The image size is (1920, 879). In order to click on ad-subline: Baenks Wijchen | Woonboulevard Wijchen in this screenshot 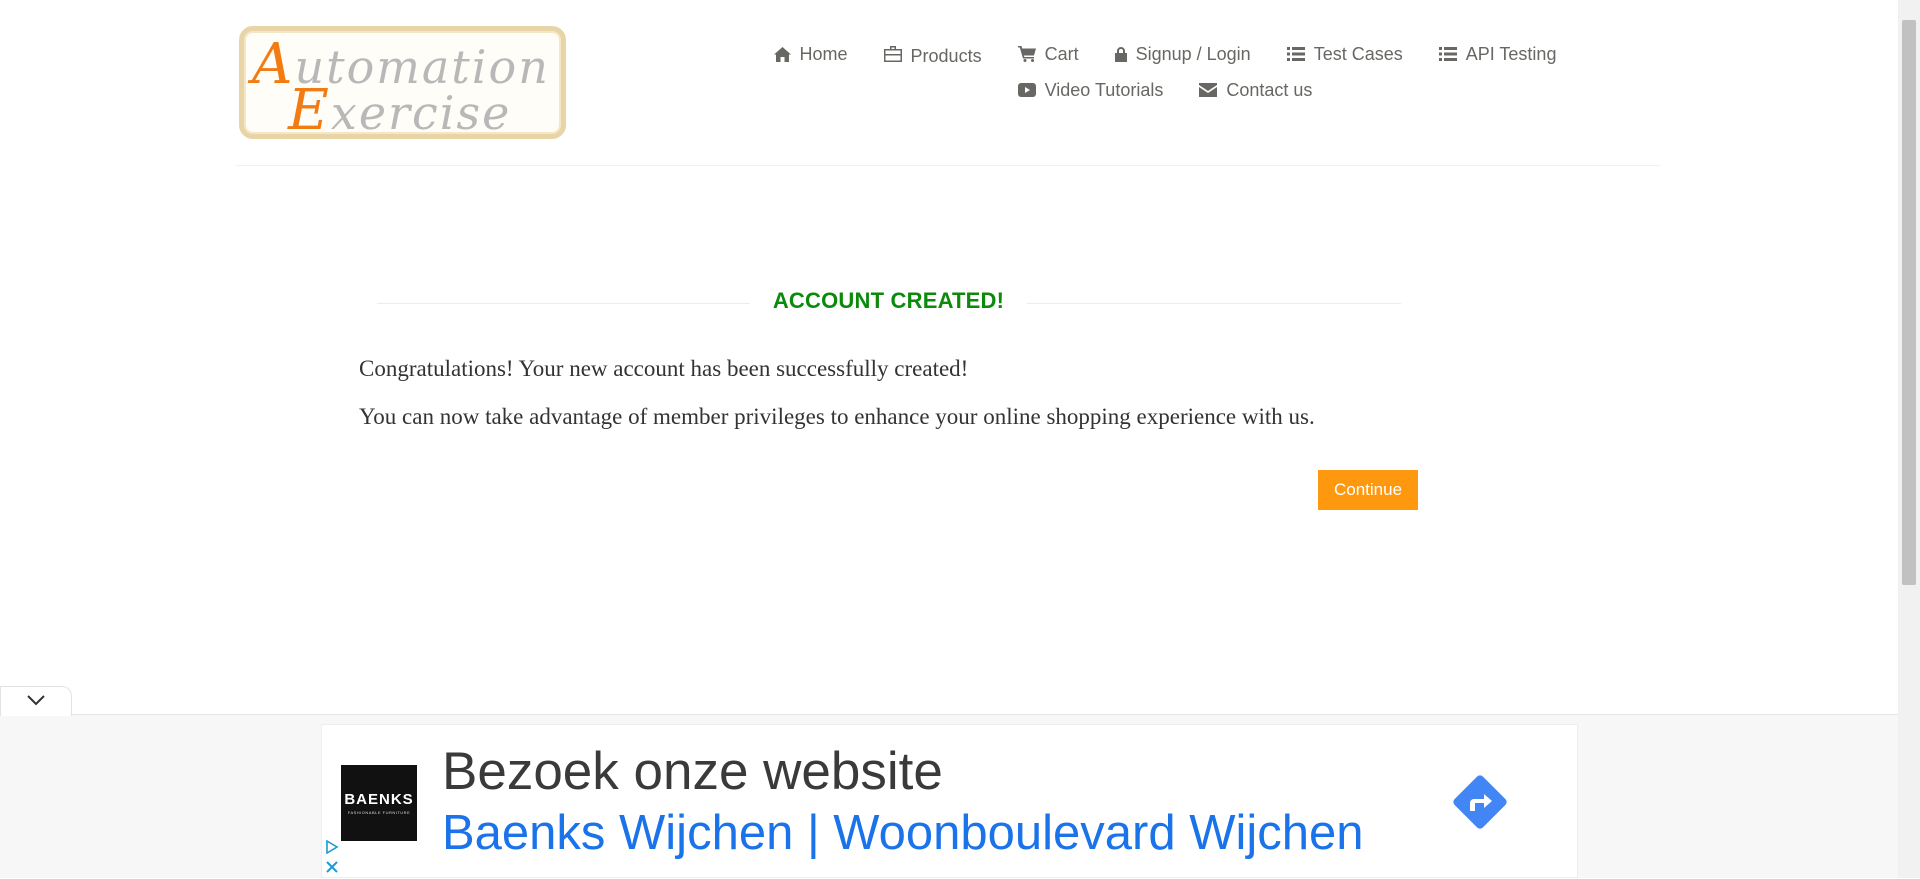, I will do `click(903, 833)`.